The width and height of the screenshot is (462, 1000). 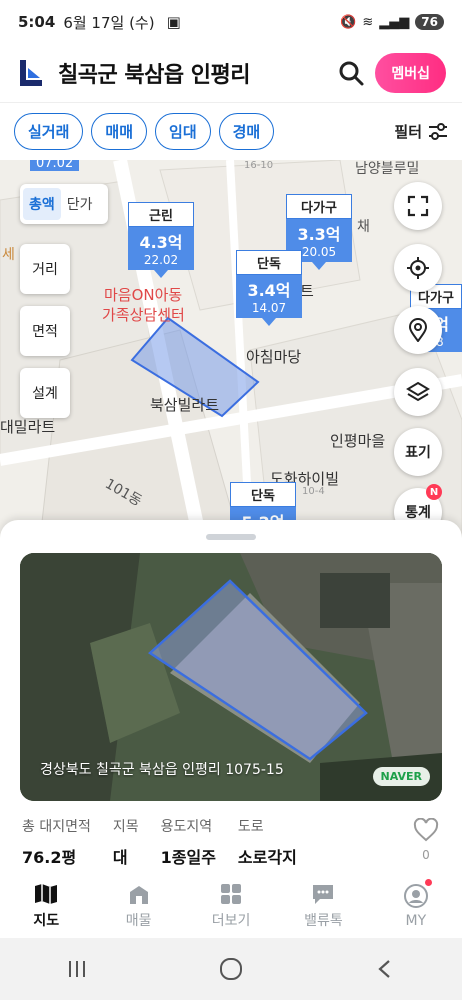 I want to click on price-pin: 단독 3.4억 14.07, so click(x=269, y=288).